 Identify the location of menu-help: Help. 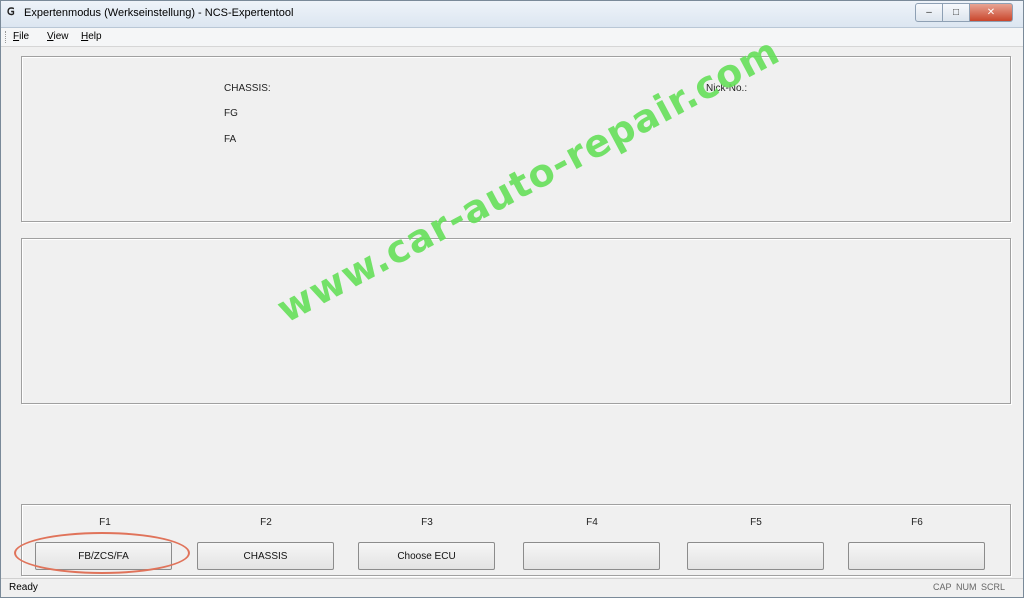
(91, 36).